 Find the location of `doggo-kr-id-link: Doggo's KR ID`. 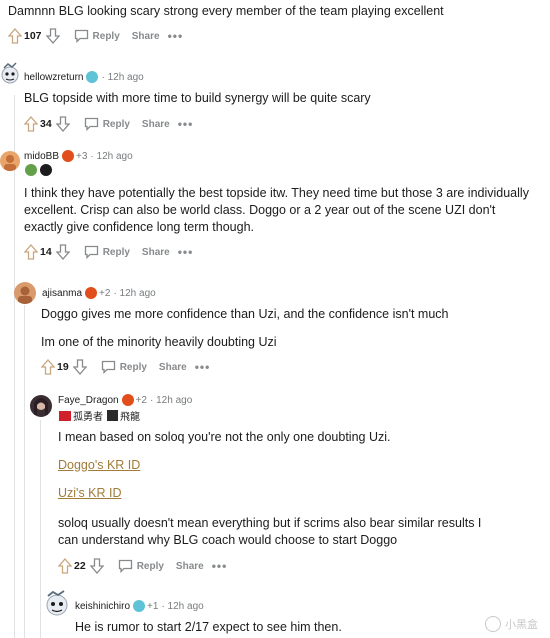

doggo-kr-id-link: Doggo's KR ID is located at coordinates (99, 465).